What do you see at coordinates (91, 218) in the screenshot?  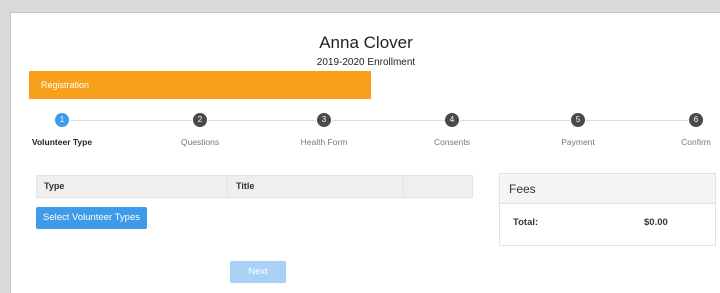 I see `select-volunteer-types-button: Select Volunteer Types` at bounding box center [91, 218].